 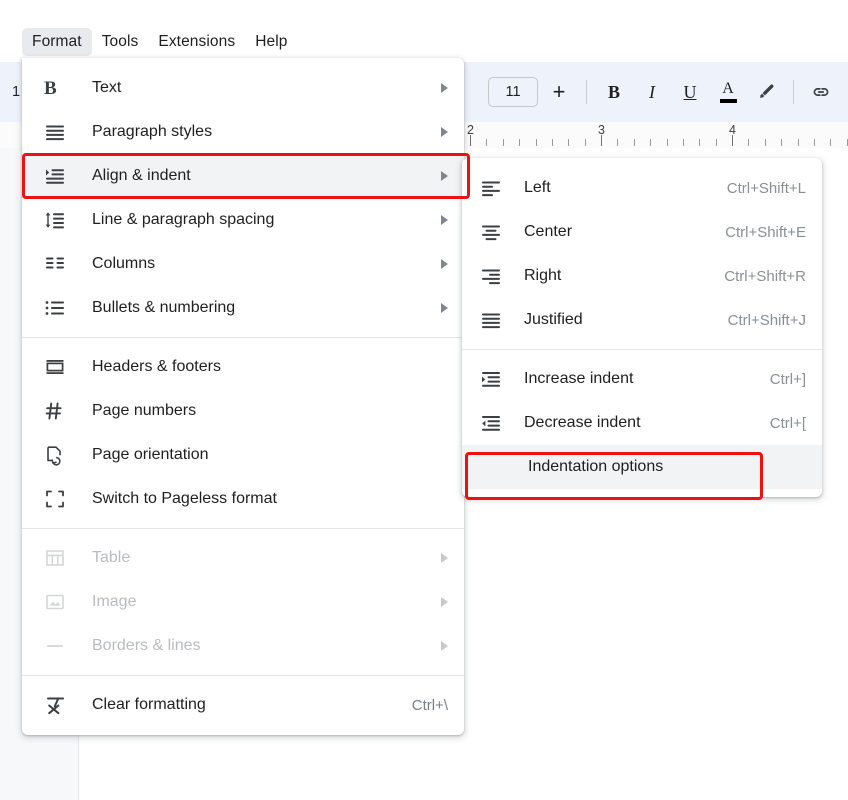 I want to click on text-color-button: A, so click(x=728, y=92).